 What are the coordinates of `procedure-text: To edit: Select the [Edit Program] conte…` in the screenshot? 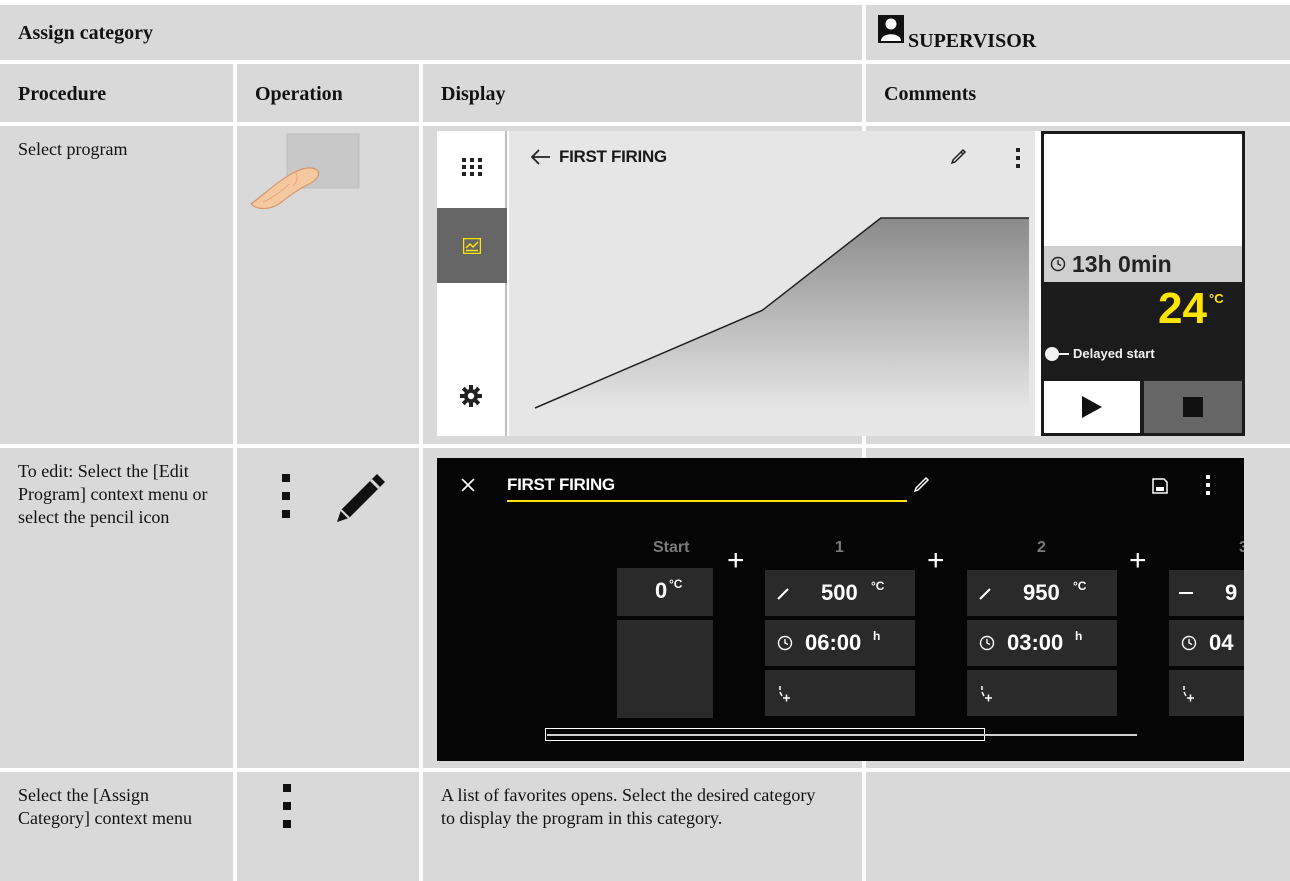 It's located at (113, 494).